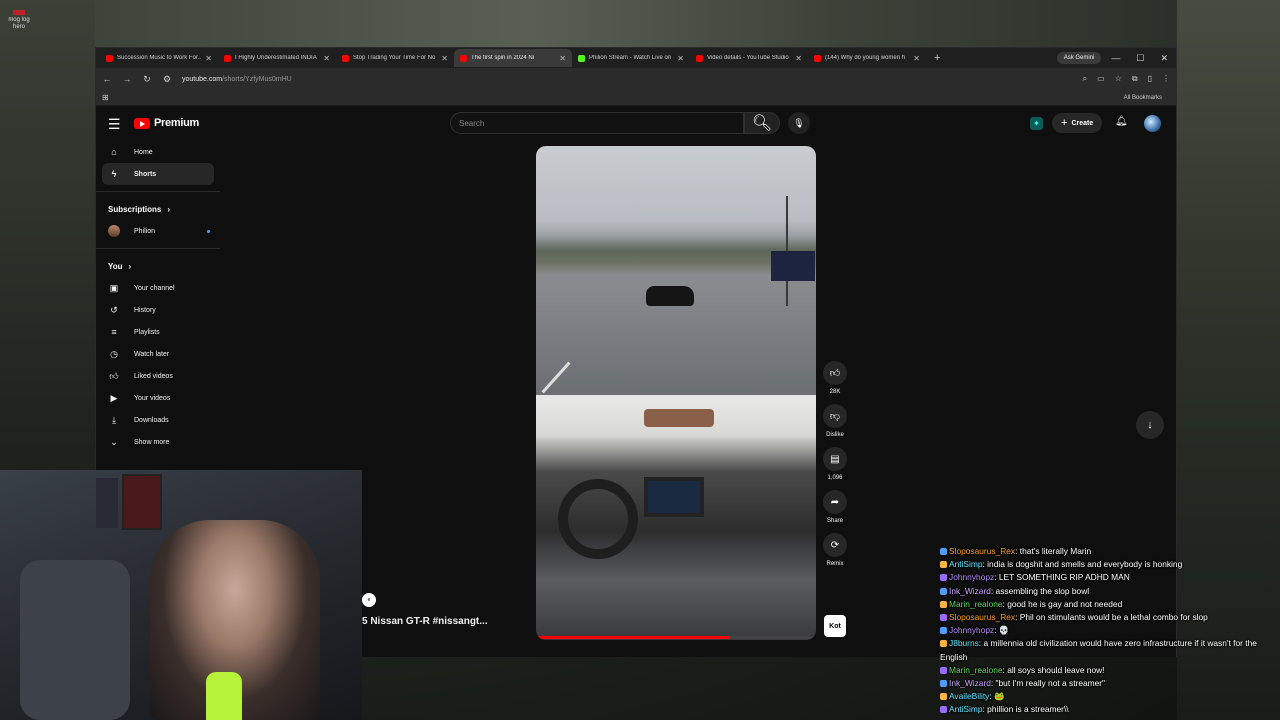 Image resolution: width=1280 pixels, height=720 pixels. What do you see at coordinates (633, 637) in the screenshot?
I see `video-progress-bar` at bounding box center [633, 637].